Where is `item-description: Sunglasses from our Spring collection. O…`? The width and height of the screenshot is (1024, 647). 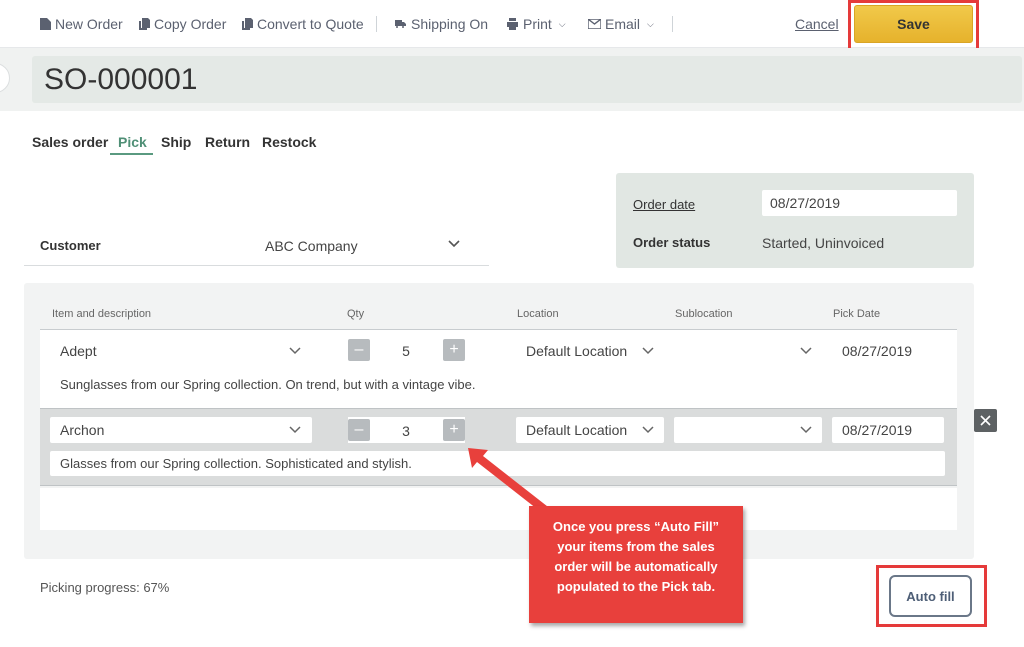 item-description: Sunglasses from our Spring collection. O… is located at coordinates (268, 384).